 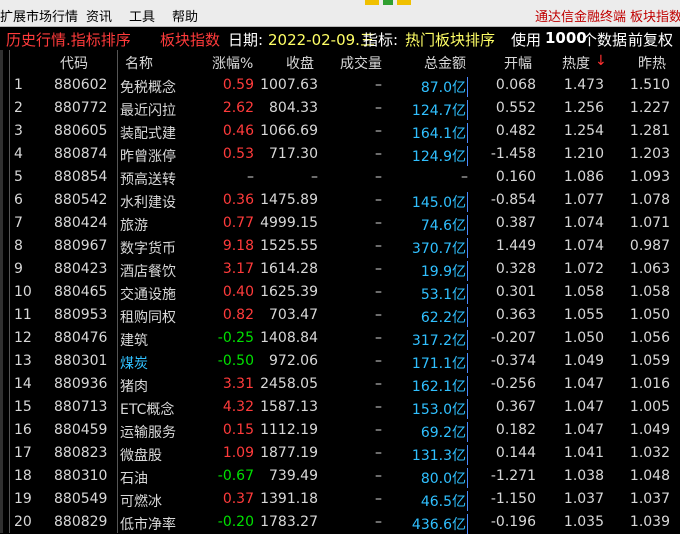 I want to click on prev-heat-value: 1.093, so click(x=649, y=177).